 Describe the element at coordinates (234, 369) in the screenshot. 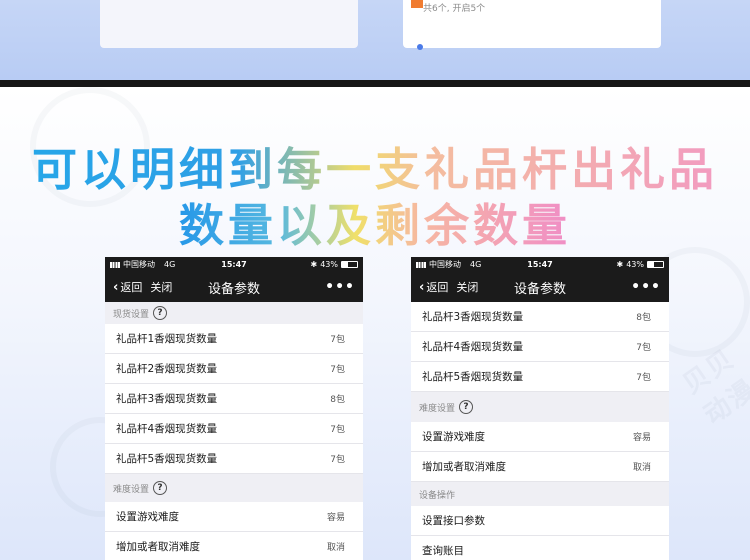

I see `list-item: 礼品杆2香烟现货数量 7包` at that location.